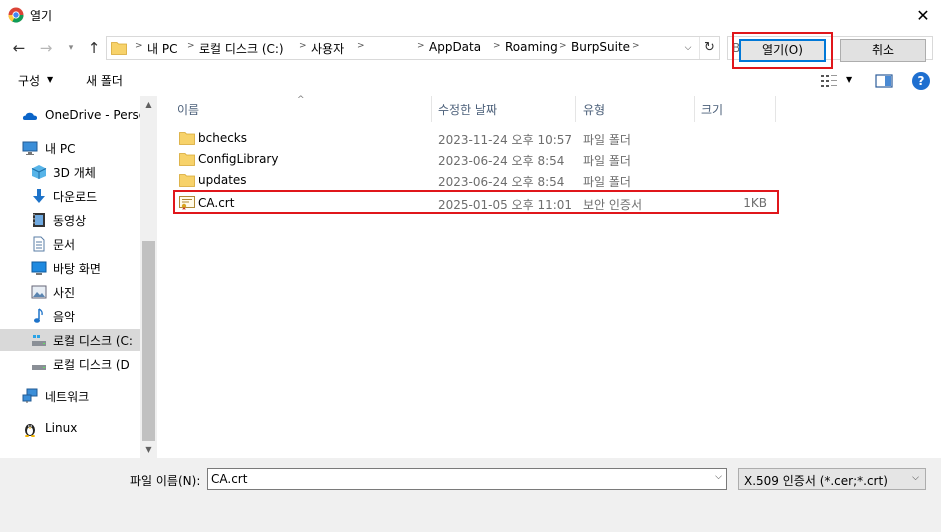  I want to click on sidebar-item-music: 음악, so click(70, 316).